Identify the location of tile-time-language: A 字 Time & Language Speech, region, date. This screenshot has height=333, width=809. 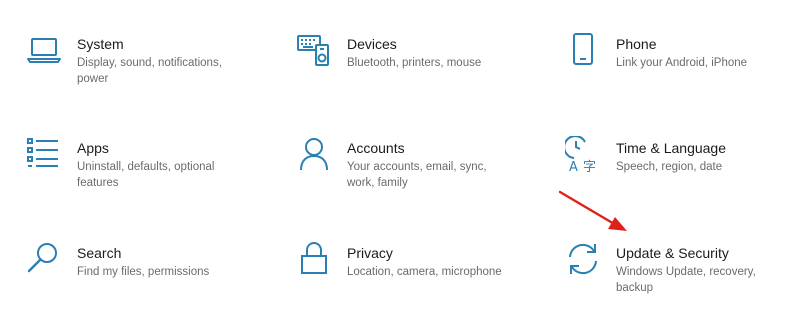
(680, 171).